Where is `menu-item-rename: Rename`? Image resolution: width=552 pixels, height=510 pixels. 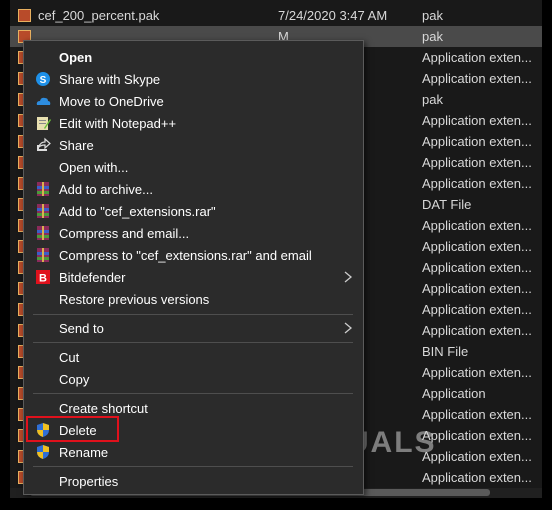 menu-item-rename: Rename is located at coordinates (193, 452).